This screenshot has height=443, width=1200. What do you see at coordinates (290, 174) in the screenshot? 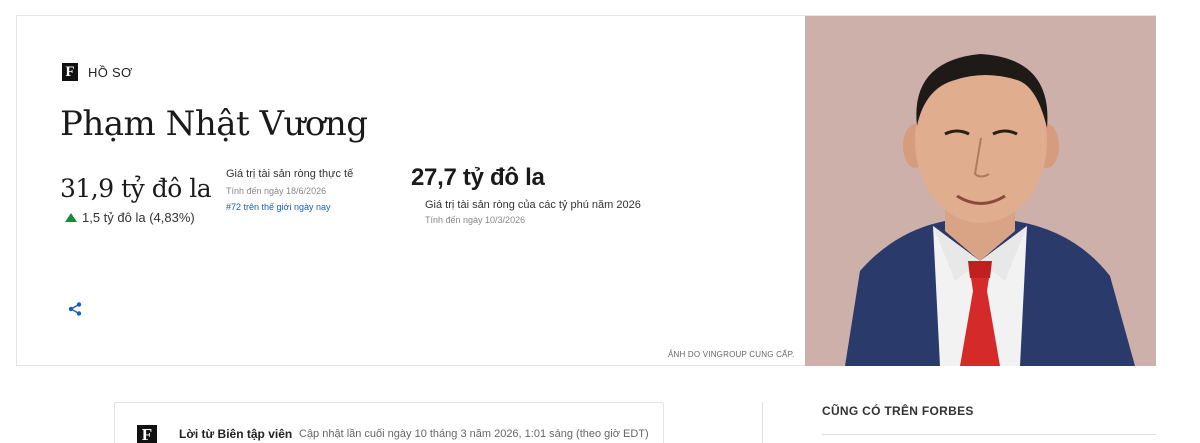
I see `realtime-title: Giá trị tài sản ròng thực tế` at bounding box center [290, 174].